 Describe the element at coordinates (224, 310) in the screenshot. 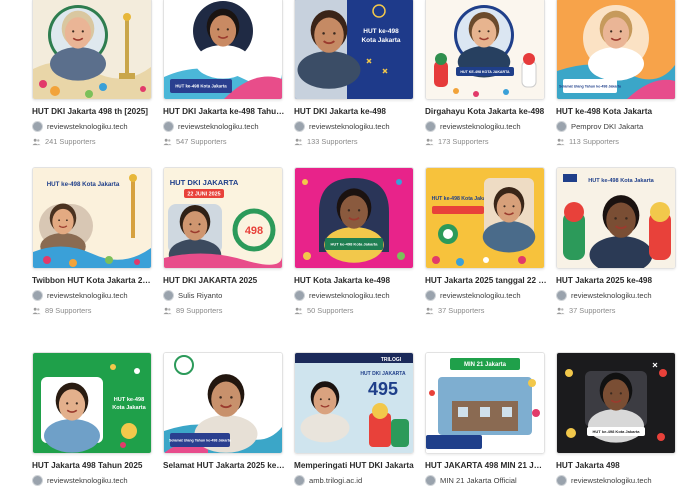

I see `supporter-count: 89 Supporters` at that location.